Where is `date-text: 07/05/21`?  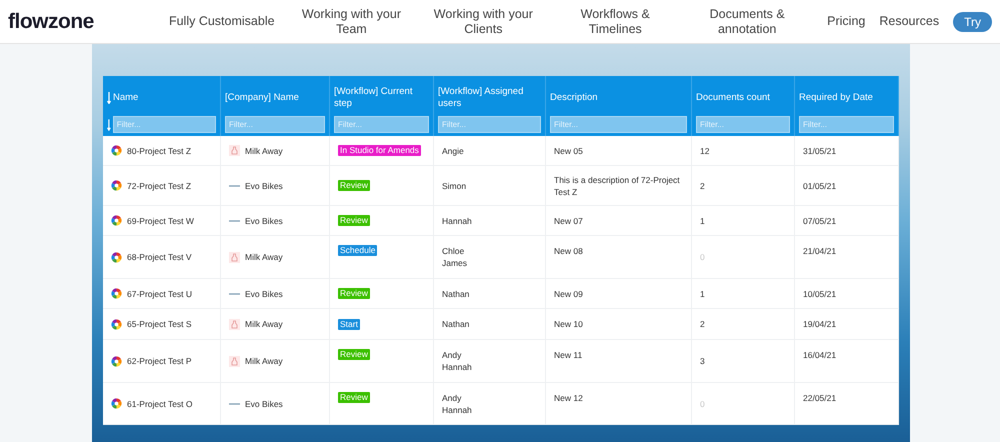
date-text: 07/05/21 is located at coordinates (819, 220).